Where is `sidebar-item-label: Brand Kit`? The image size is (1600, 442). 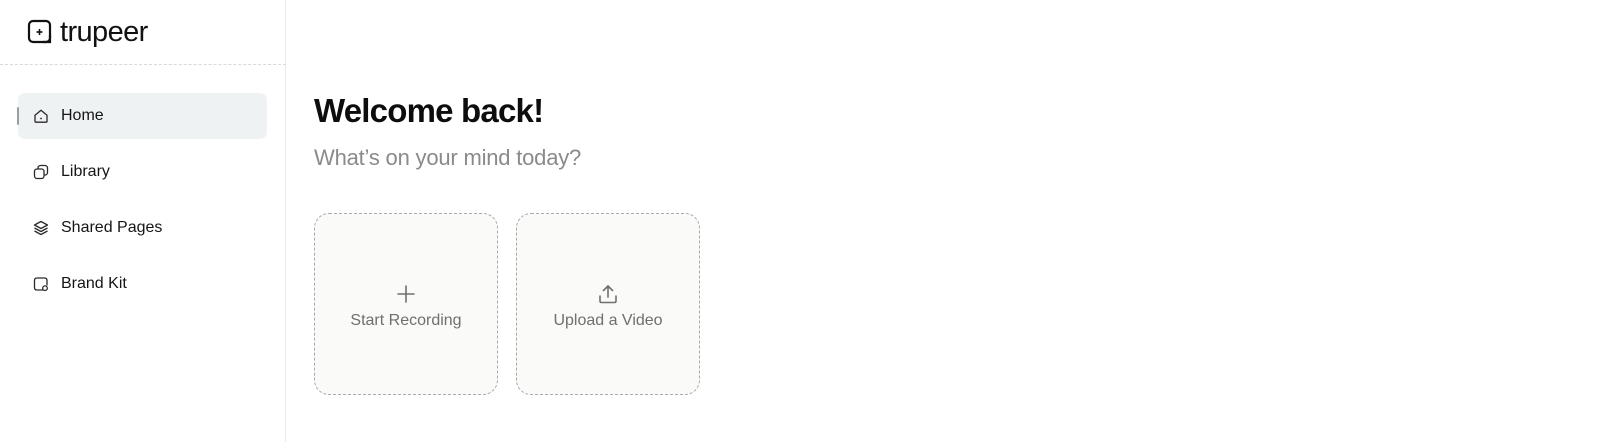 sidebar-item-label: Brand Kit is located at coordinates (94, 283).